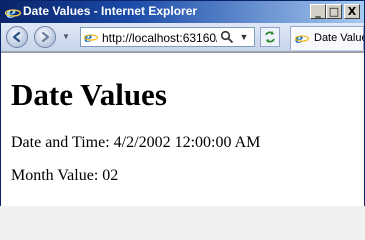 The height and width of the screenshot is (240, 365). Describe the element at coordinates (60, 142) in the screenshot. I see `date-time-label: Date and Time:` at that location.